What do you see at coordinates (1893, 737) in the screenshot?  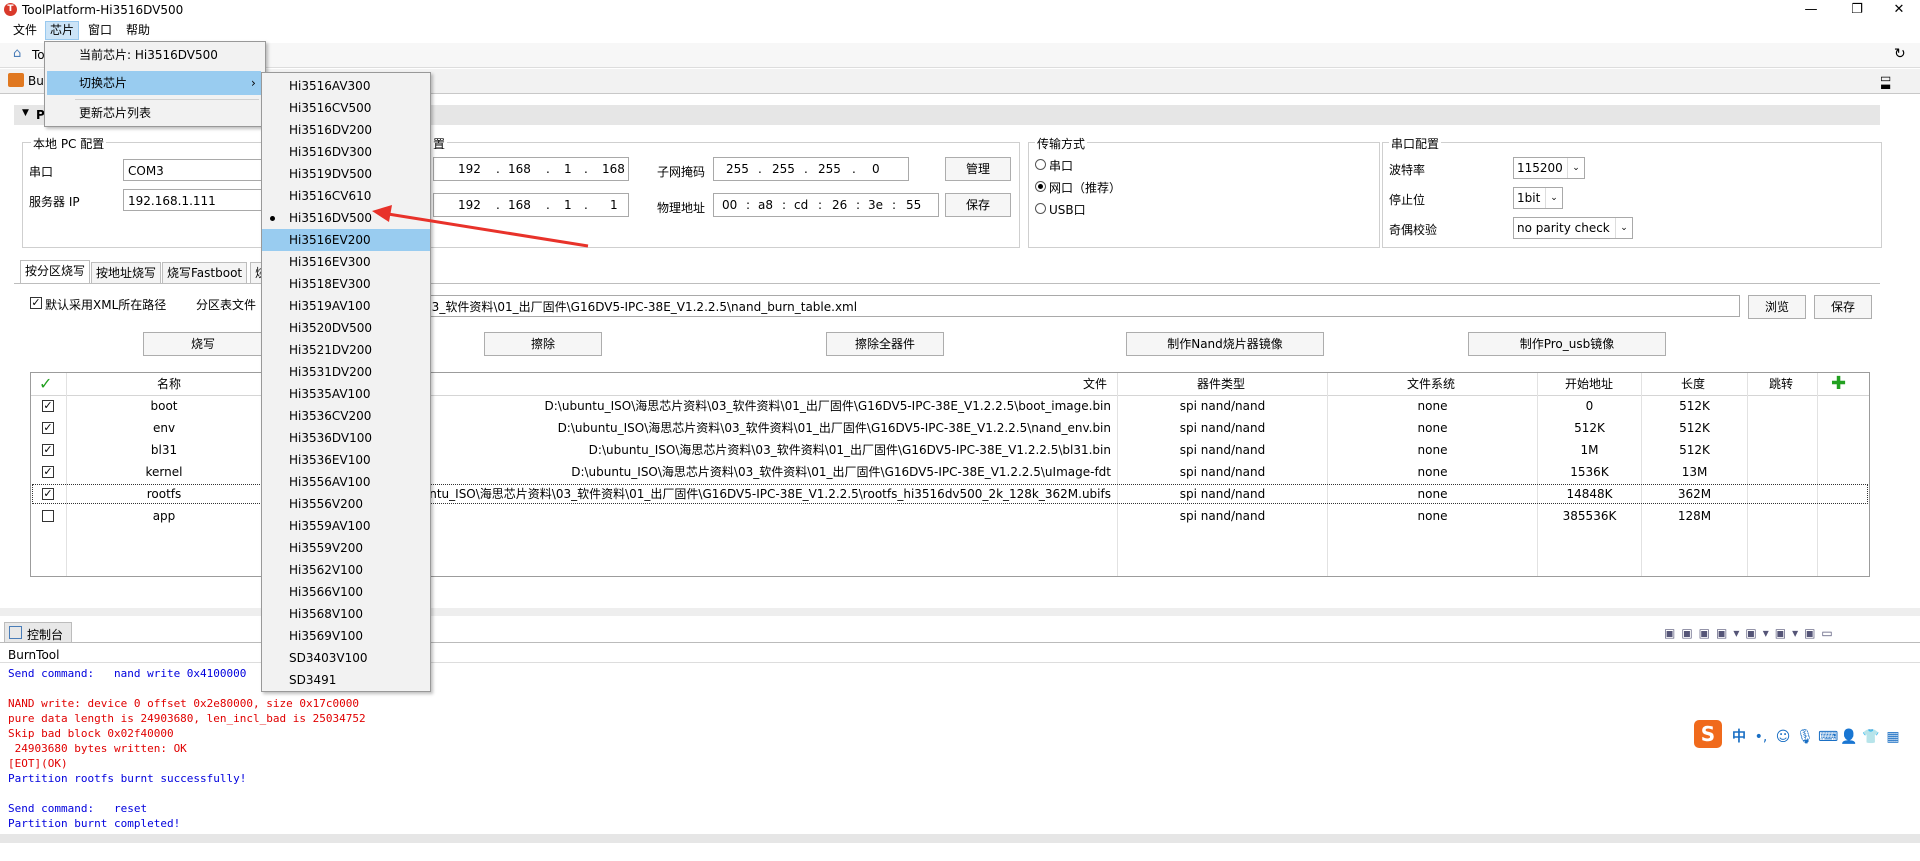 I see `apps-grid-icon: ▦` at bounding box center [1893, 737].